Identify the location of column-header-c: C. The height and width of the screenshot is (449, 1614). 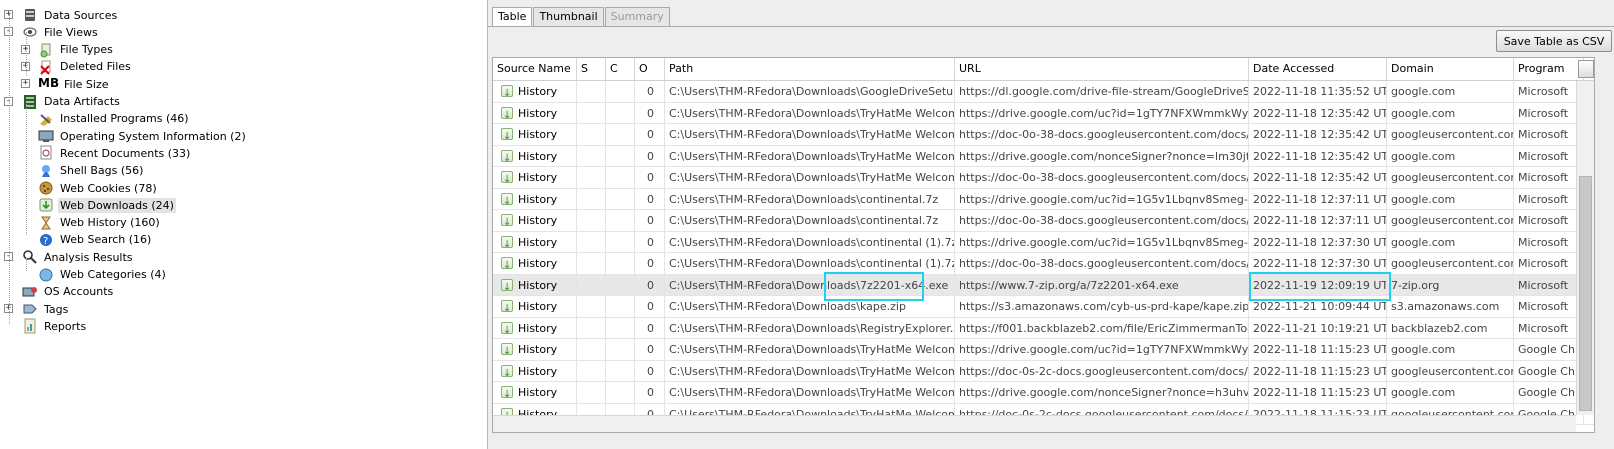
(620, 69).